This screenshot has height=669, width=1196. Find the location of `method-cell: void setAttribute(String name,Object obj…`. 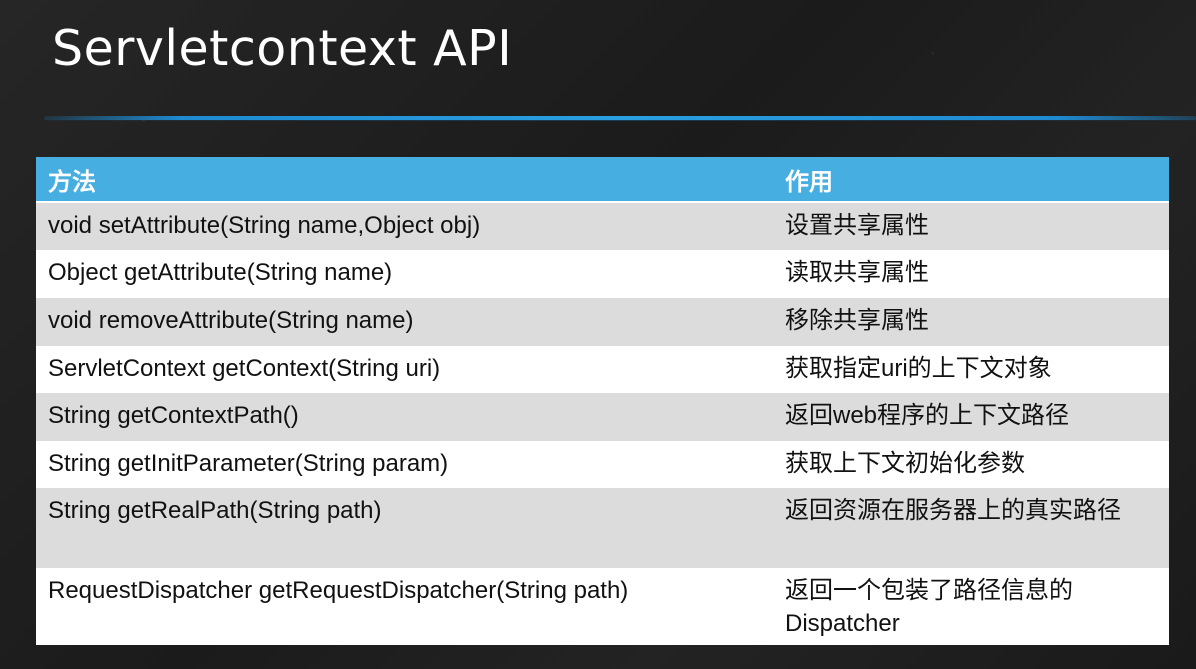

method-cell: void setAttribute(String name,Object obj… is located at coordinates (404, 226).